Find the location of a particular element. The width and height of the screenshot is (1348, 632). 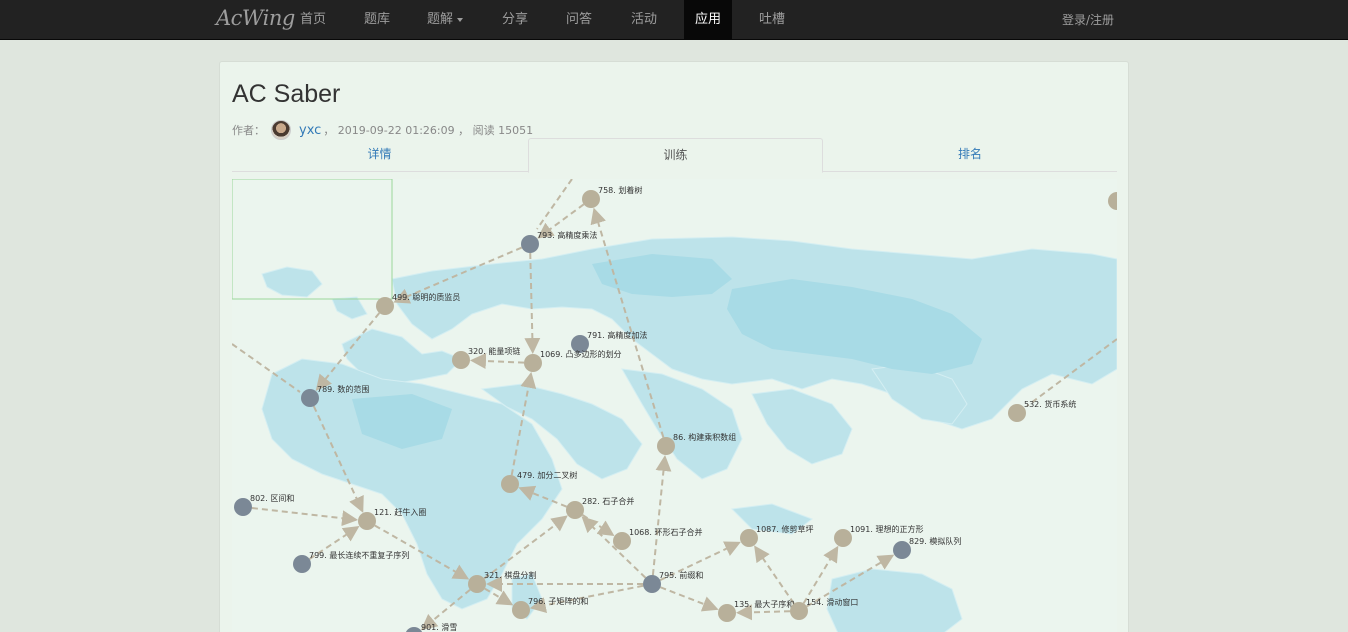

brand-logo: AcWing is located at coordinates (255, 18).